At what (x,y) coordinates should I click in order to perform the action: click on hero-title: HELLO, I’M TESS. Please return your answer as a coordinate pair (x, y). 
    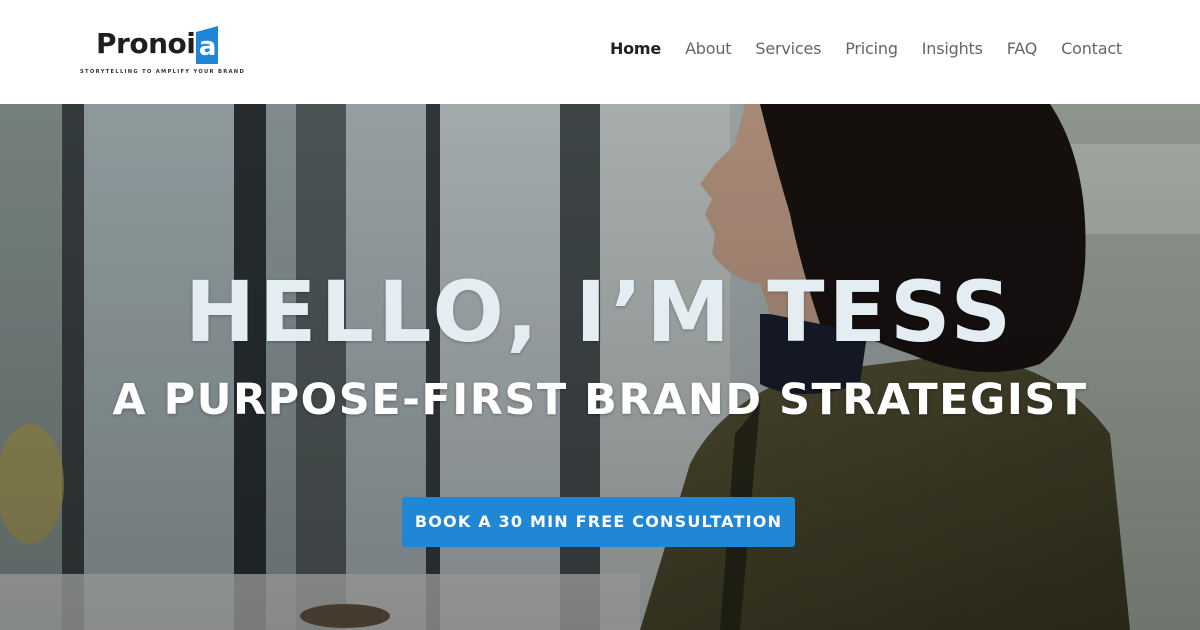
    Looking at the image, I should click on (600, 312).